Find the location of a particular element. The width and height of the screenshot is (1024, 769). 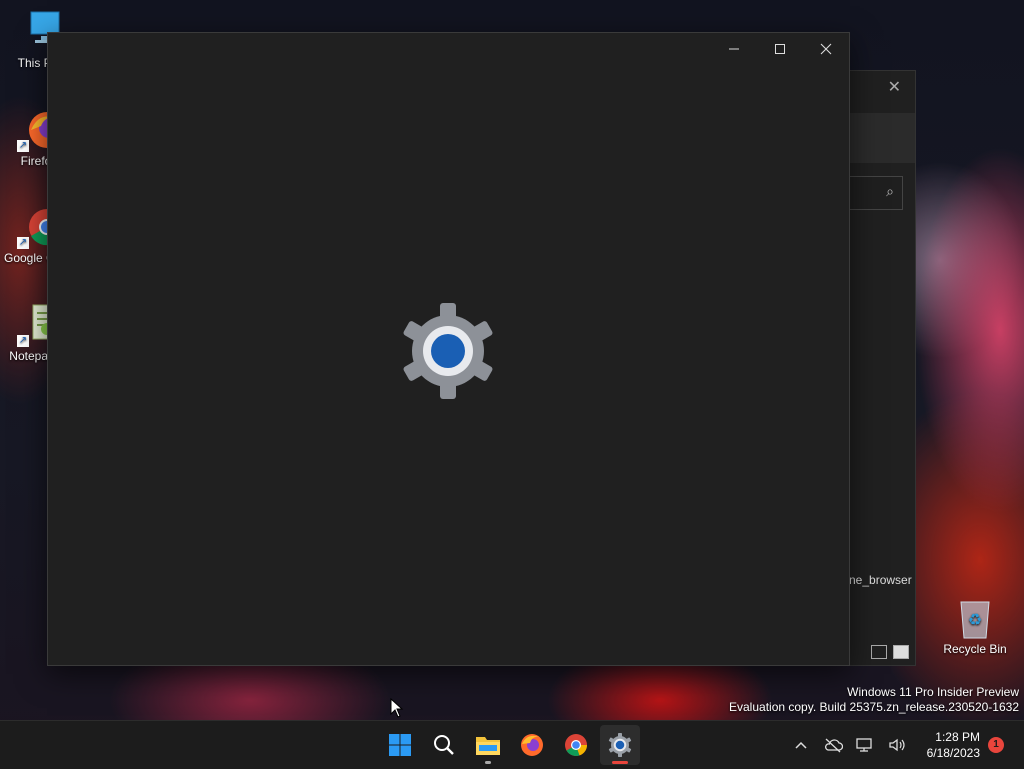

chevron-up-icon is located at coordinates (801, 745).